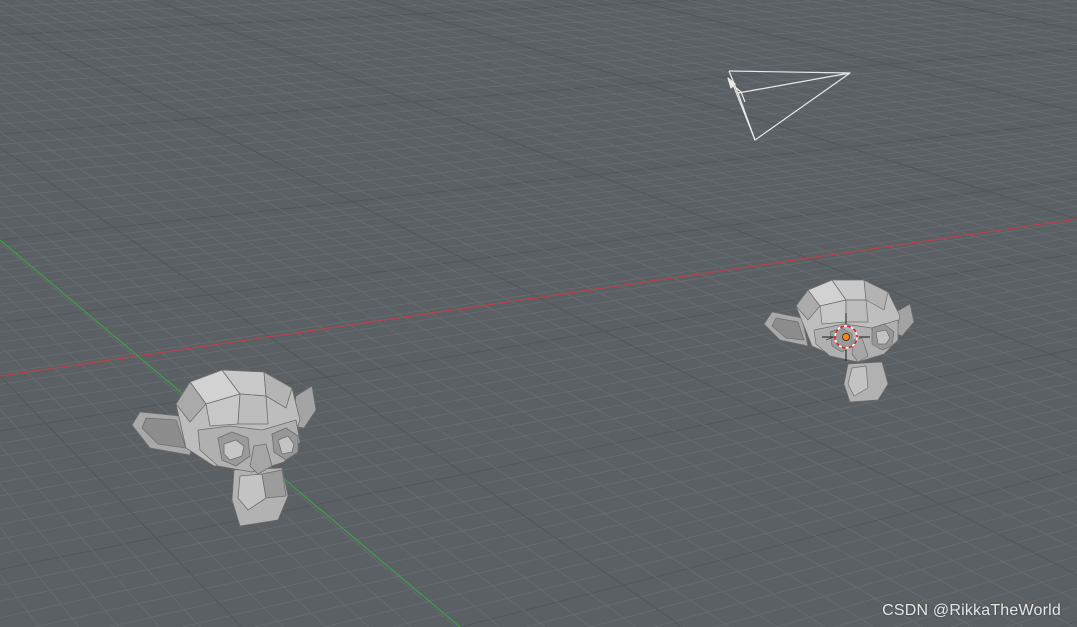  I want to click on watermark-text: CSDN @RikkaTheWorld, so click(971, 610).